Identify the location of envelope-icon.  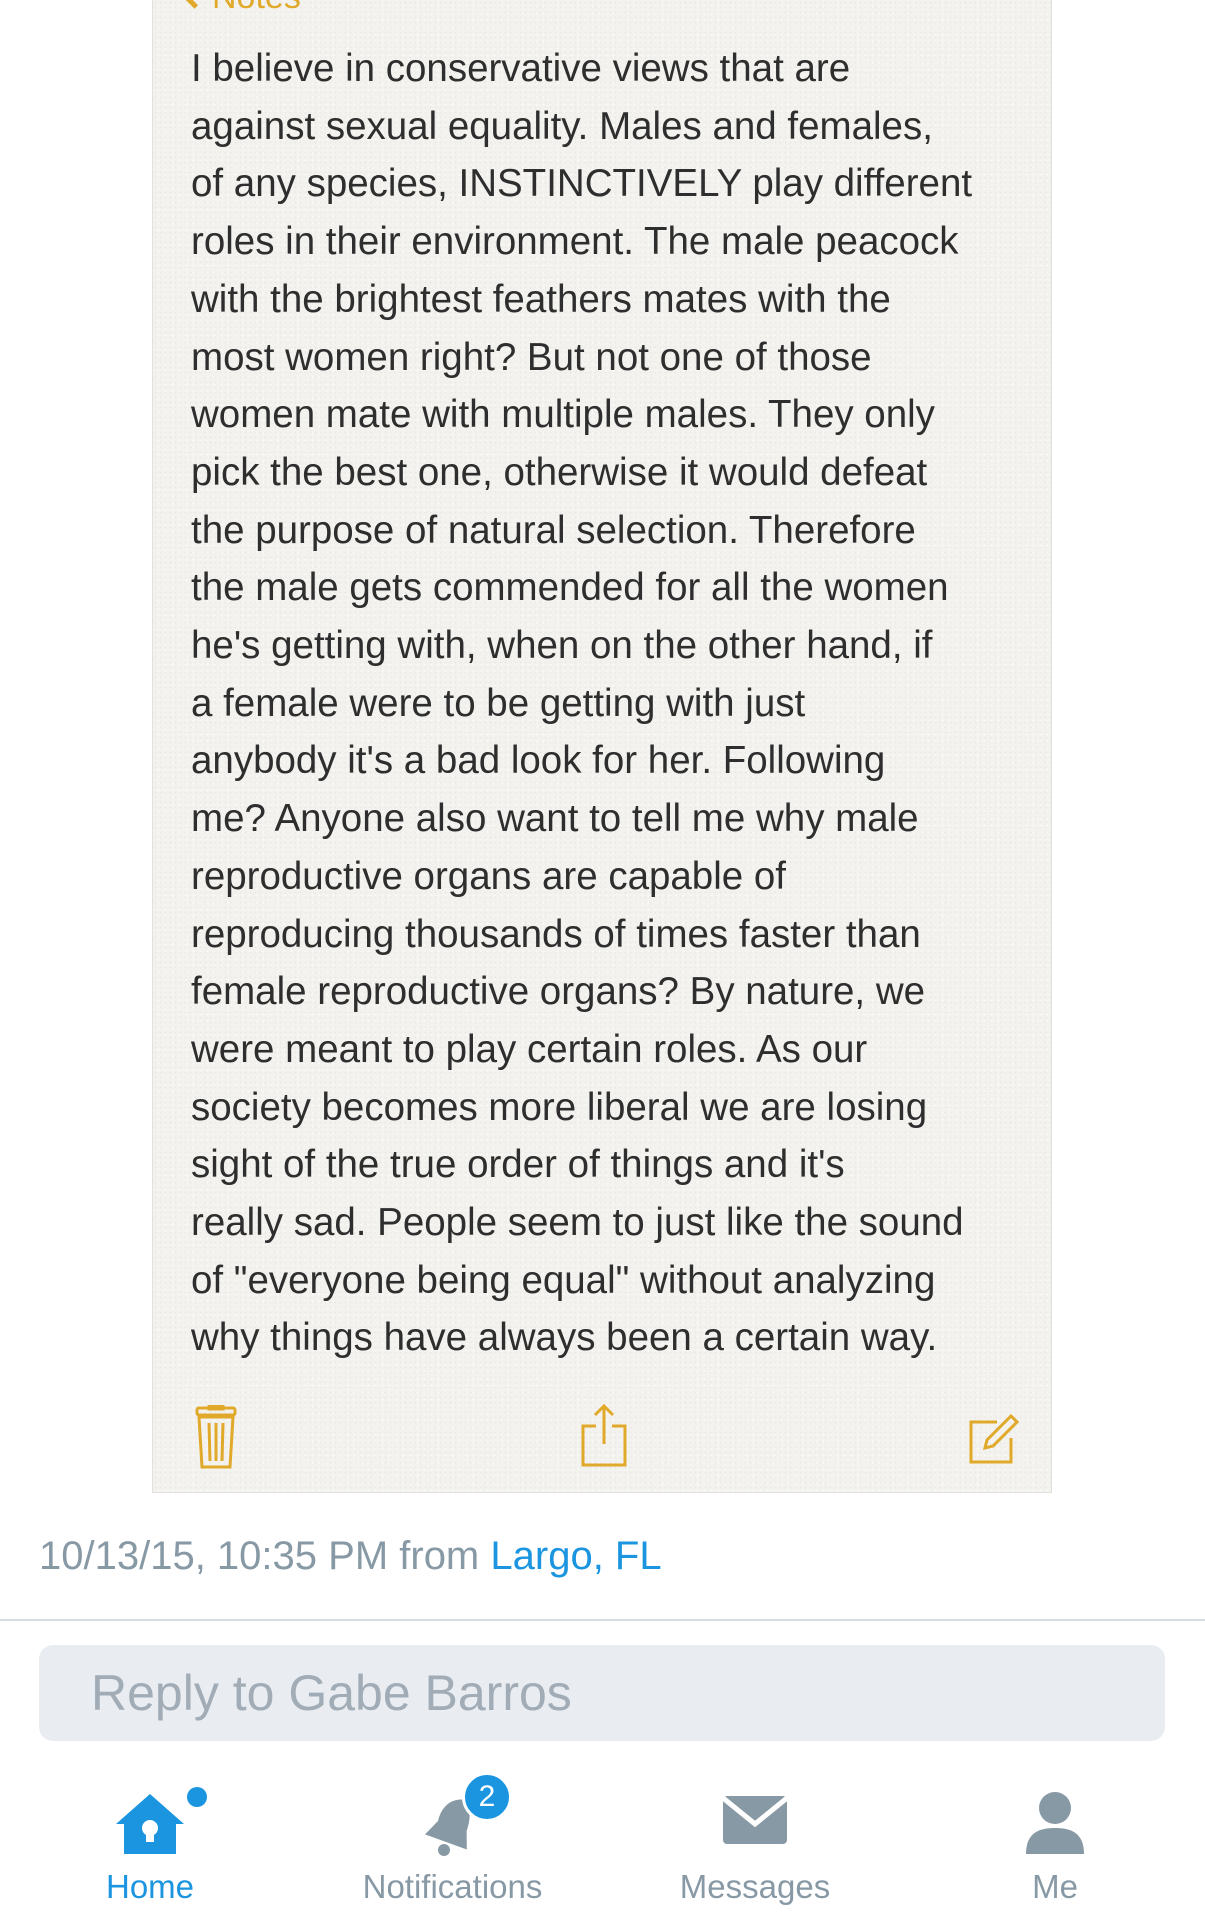
(755, 1819).